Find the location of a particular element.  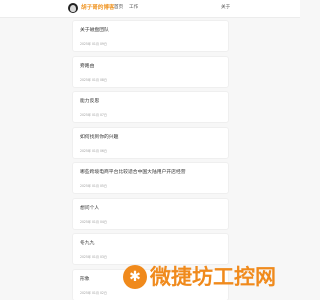

post-title: 冬九九 is located at coordinates (87, 243).